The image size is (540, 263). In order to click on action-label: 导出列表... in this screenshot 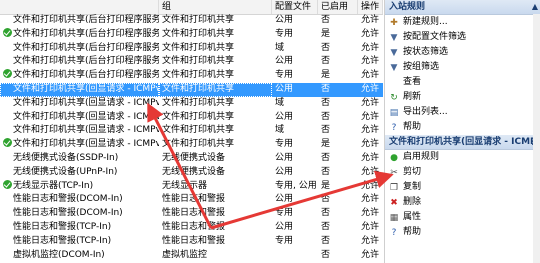, I will do `click(425, 112)`.